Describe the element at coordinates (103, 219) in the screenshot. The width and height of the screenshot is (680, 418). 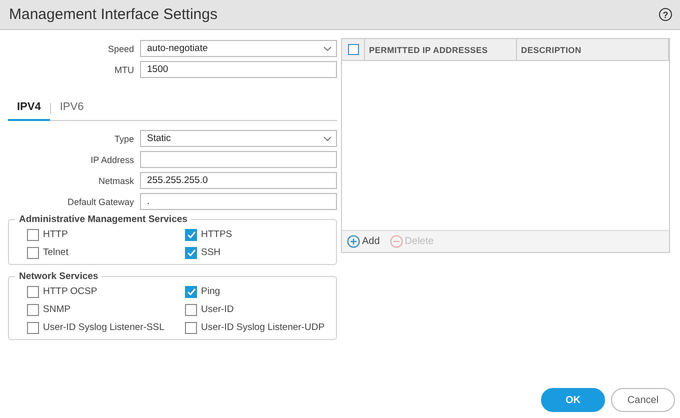
I see `group-title: Administrative Management Services` at that location.